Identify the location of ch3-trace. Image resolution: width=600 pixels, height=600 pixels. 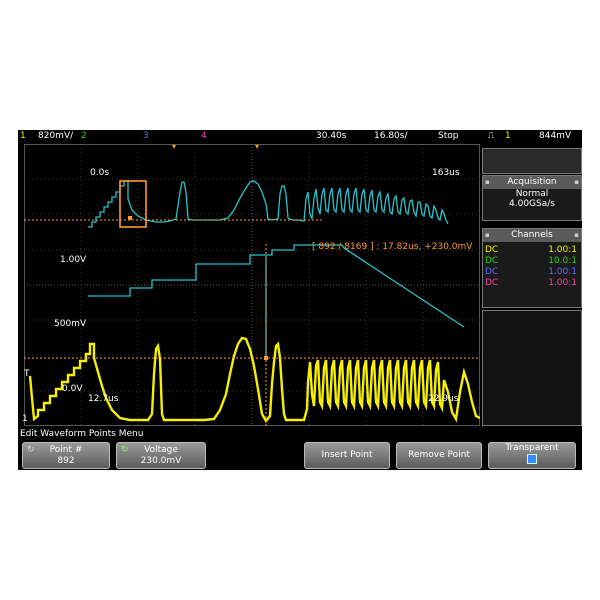
(276, 286).